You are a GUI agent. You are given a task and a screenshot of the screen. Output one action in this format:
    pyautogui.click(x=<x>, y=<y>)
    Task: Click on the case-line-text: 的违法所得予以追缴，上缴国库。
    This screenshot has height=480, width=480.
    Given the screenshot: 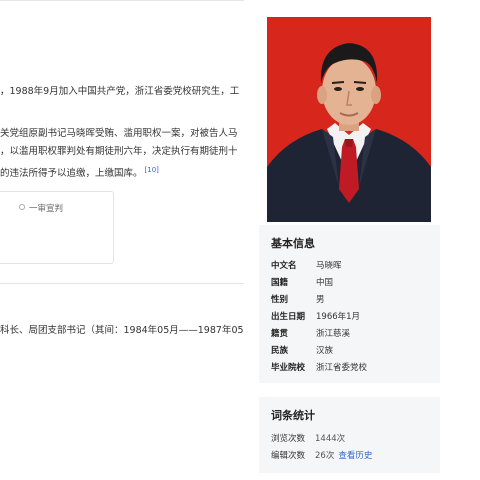 What is the action you would take?
    pyautogui.click(x=71, y=173)
    